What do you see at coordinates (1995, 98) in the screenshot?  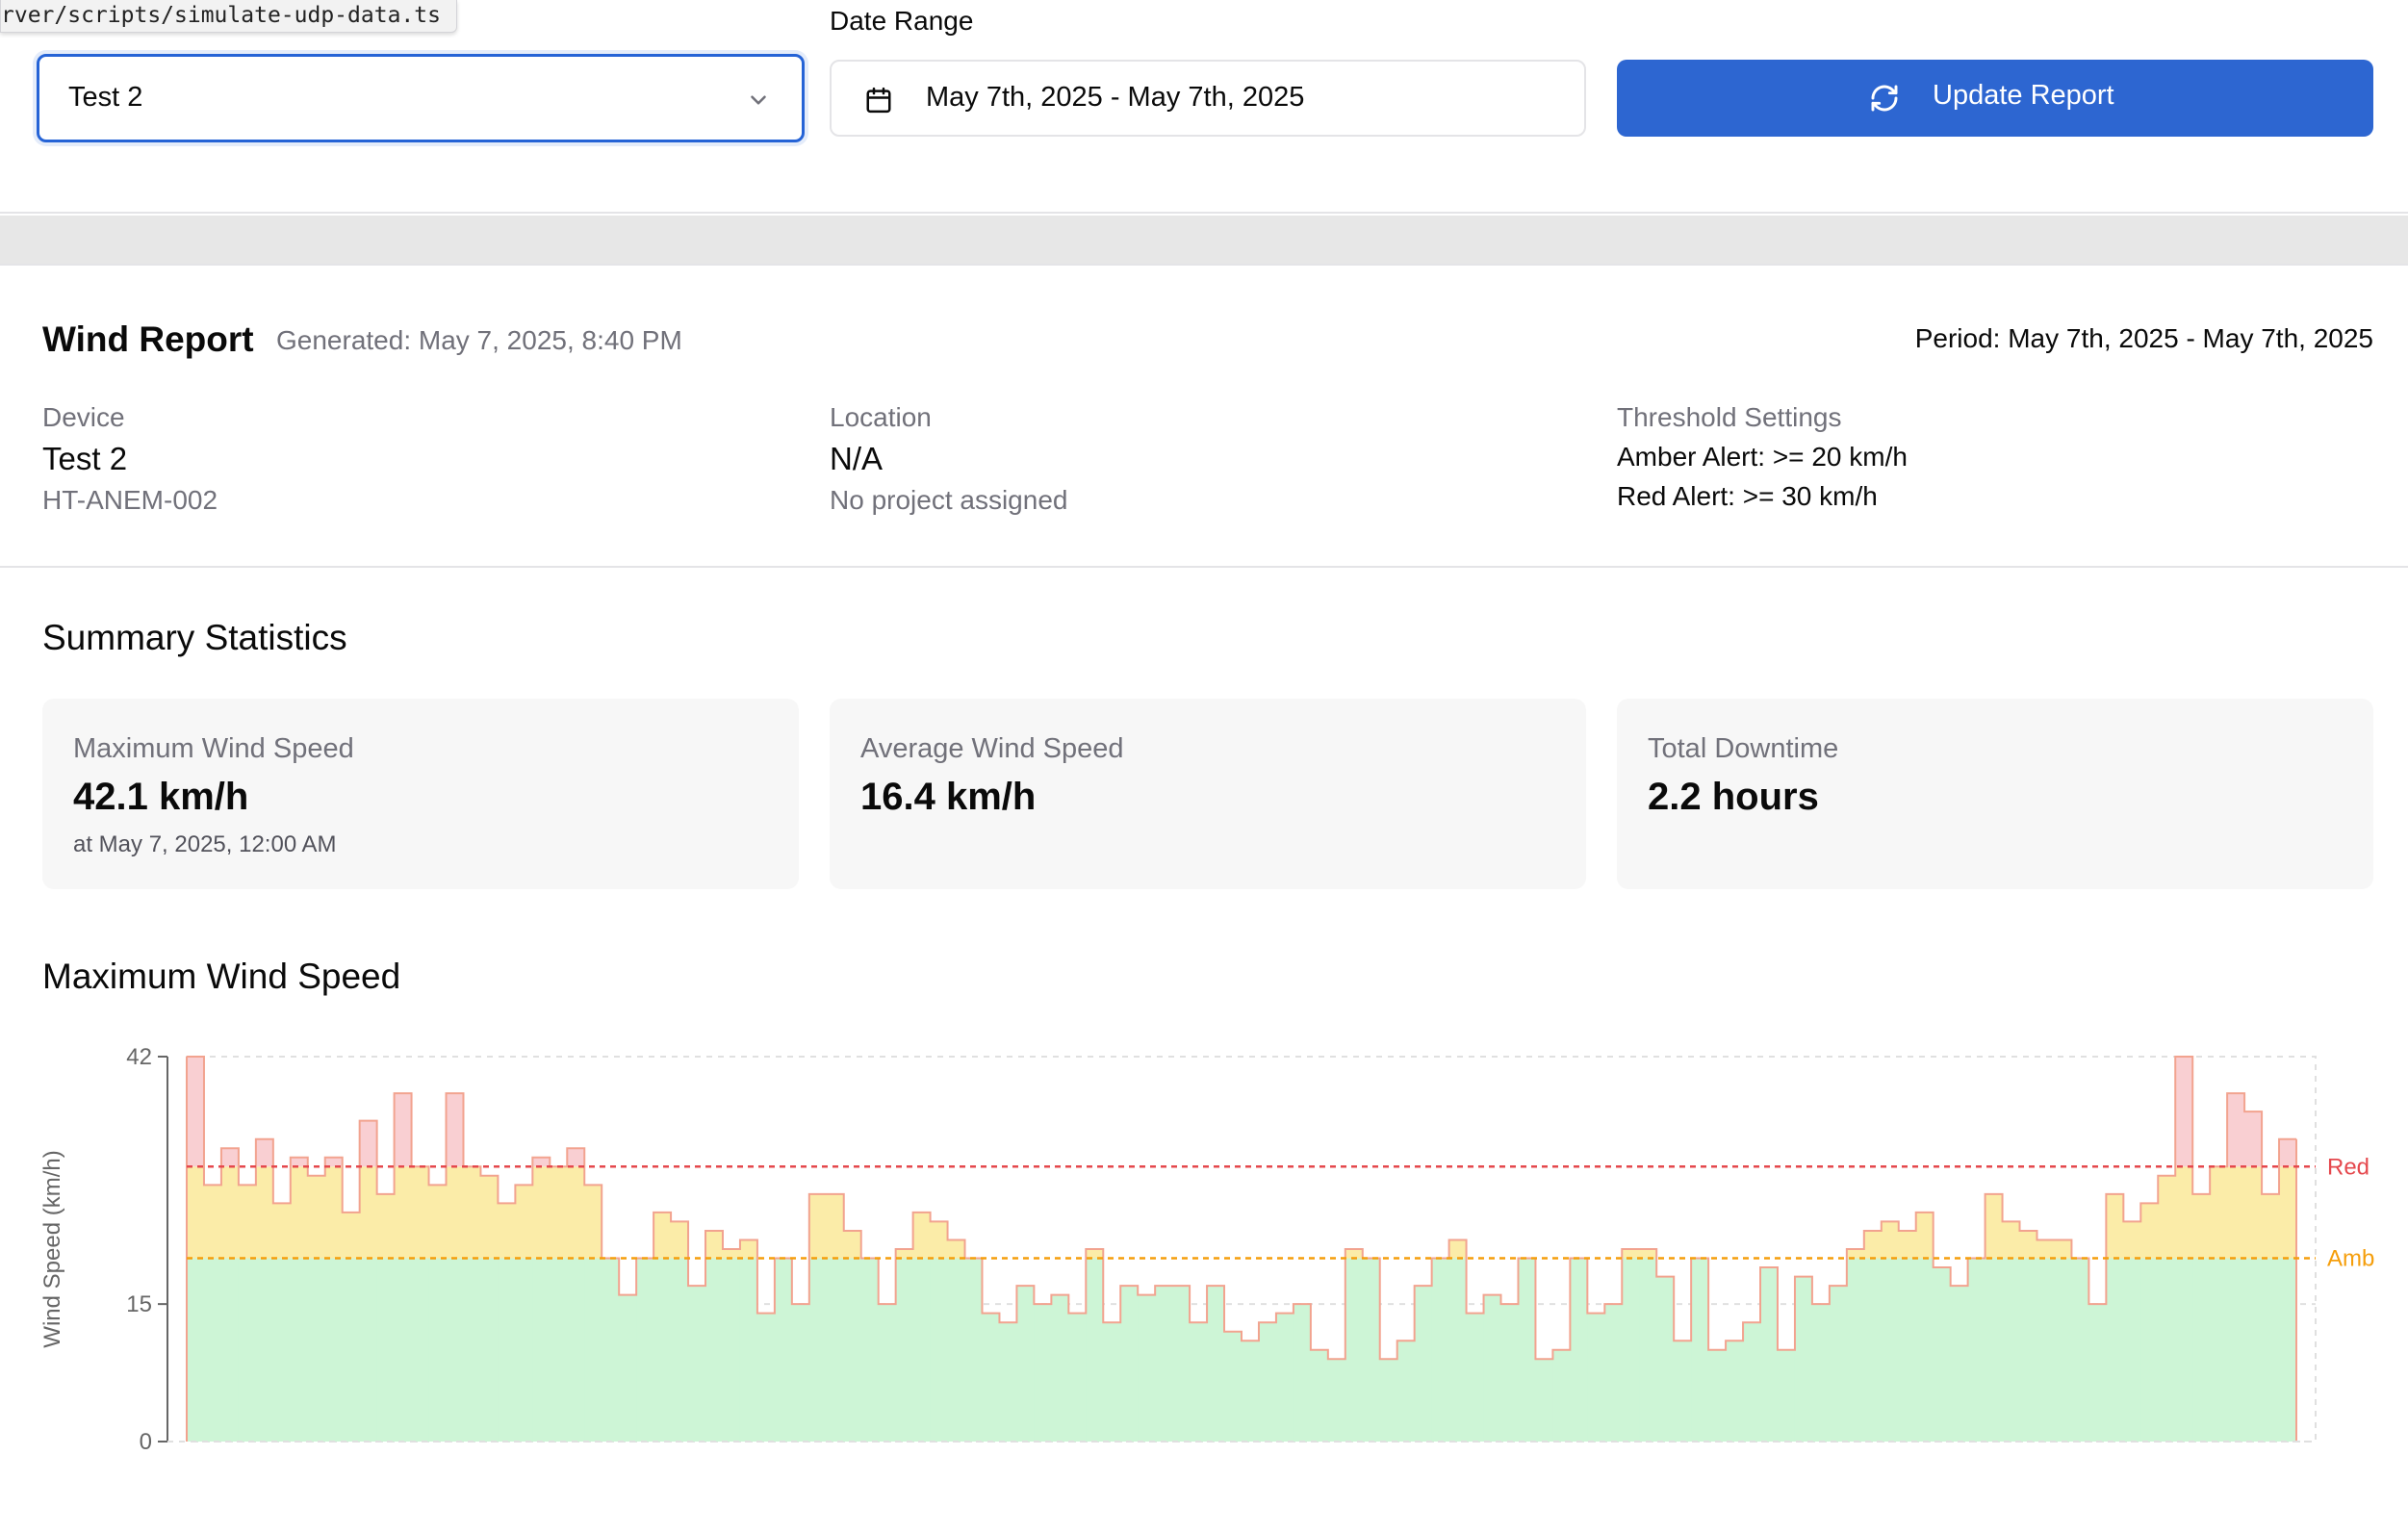 I see `update-report-button: Update Report` at bounding box center [1995, 98].